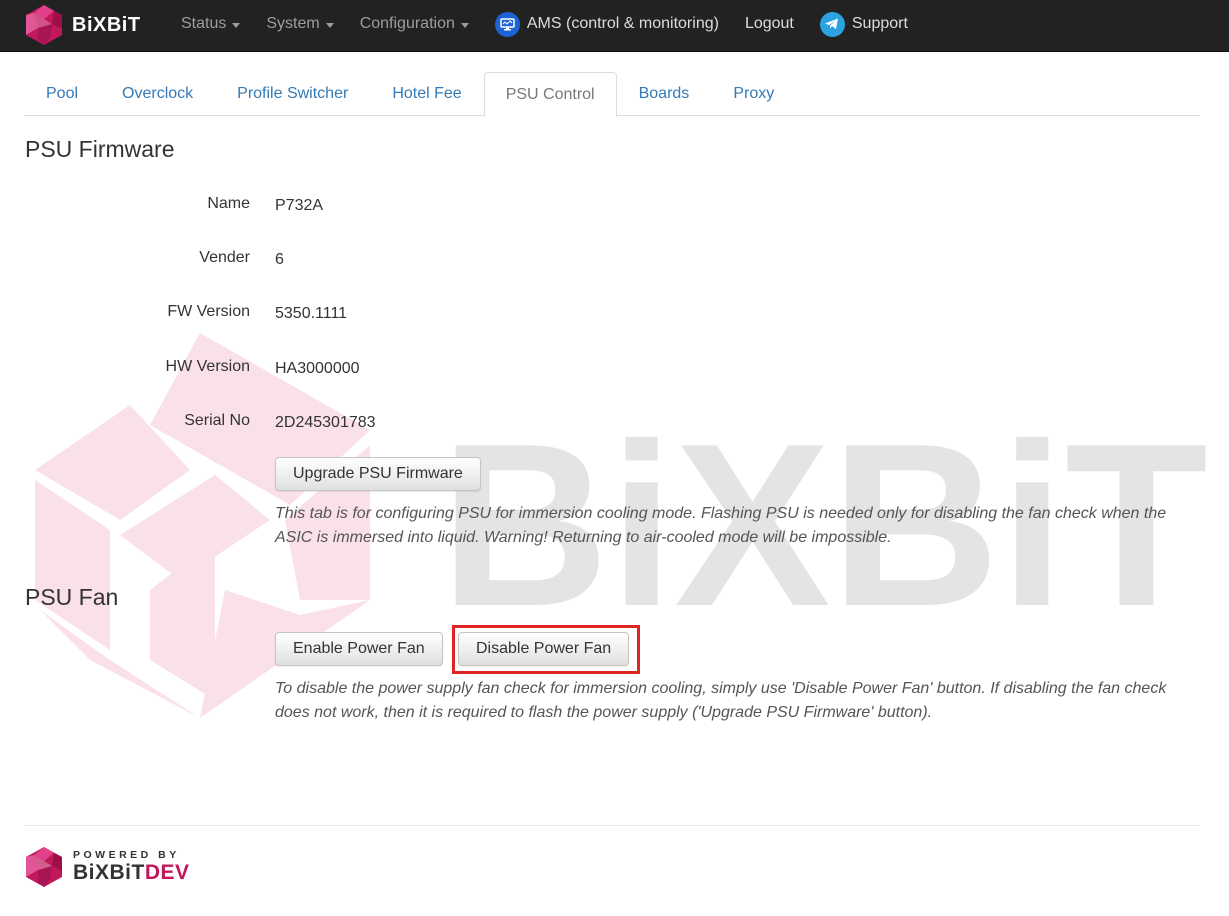 Image resolution: width=1229 pixels, height=916 pixels. I want to click on disable-power-fan-button: Disable Power Fan, so click(544, 649).